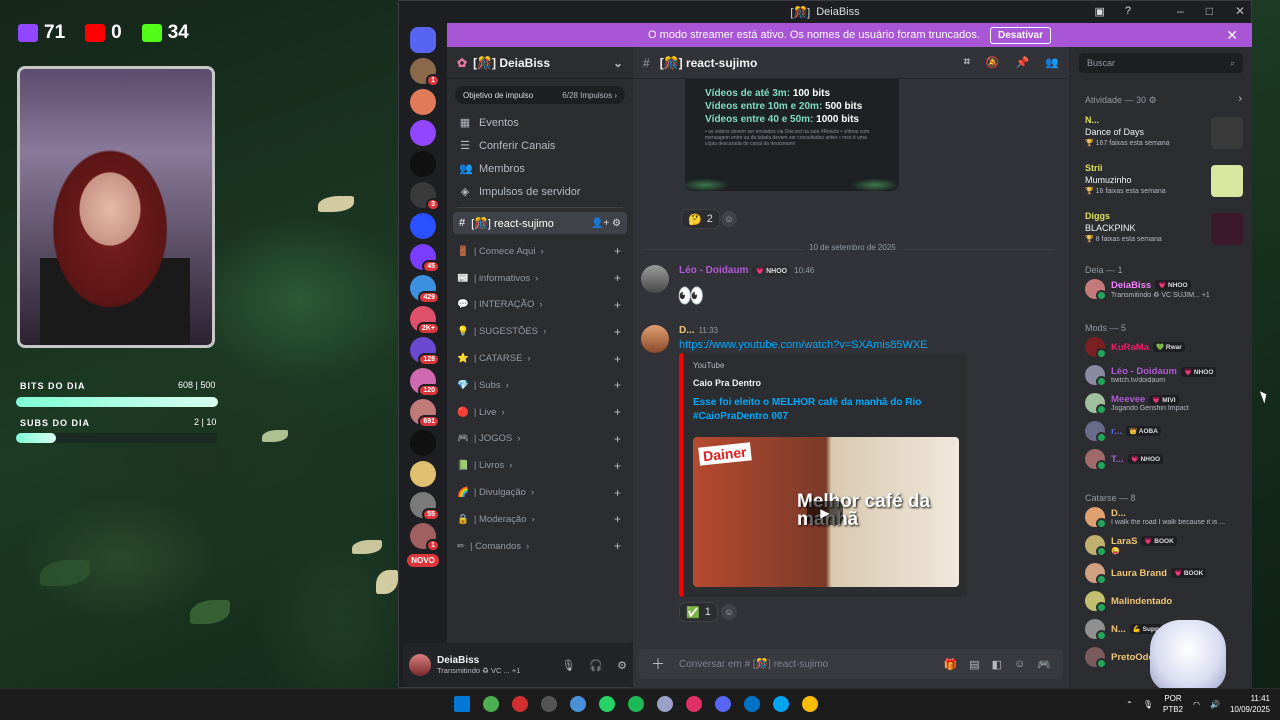 The width and height of the screenshot is (1280, 720). What do you see at coordinates (540, 251) in the screenshot?
I see `category-0: 🚪 | Comece Aqui › +` at bounding box center [540, 251].